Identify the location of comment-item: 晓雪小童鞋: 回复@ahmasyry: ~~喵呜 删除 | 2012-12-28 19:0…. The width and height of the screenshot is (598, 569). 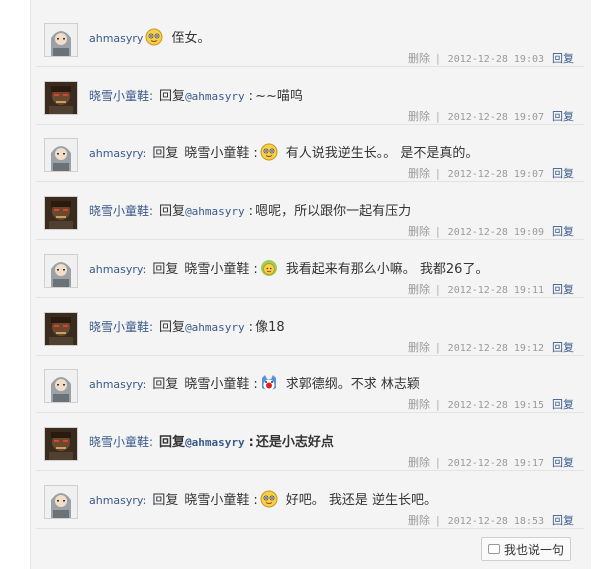
(310, 95).